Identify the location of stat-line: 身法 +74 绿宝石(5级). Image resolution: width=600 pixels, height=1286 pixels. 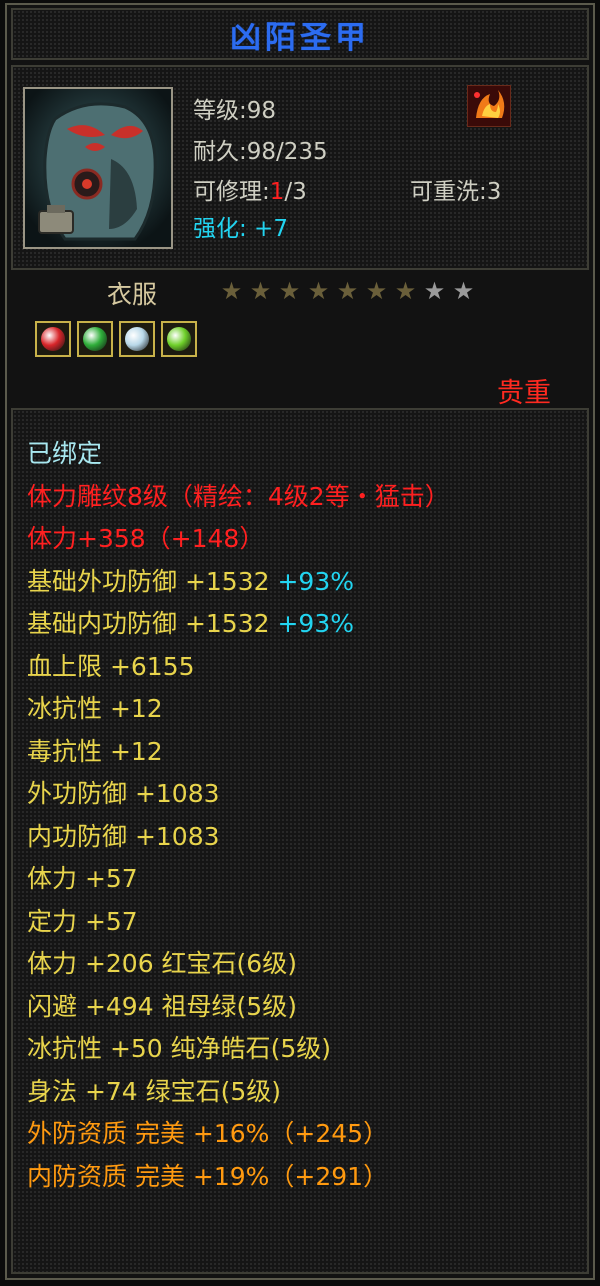
(154, 1090).